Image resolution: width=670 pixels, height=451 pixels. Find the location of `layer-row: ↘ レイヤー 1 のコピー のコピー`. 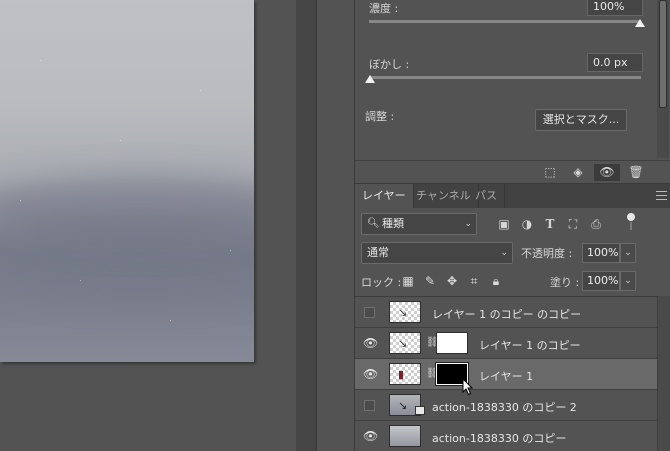

layer-row: ↘ レイヤー 1 のコピー のコピー is located at coordinates (506, 312).